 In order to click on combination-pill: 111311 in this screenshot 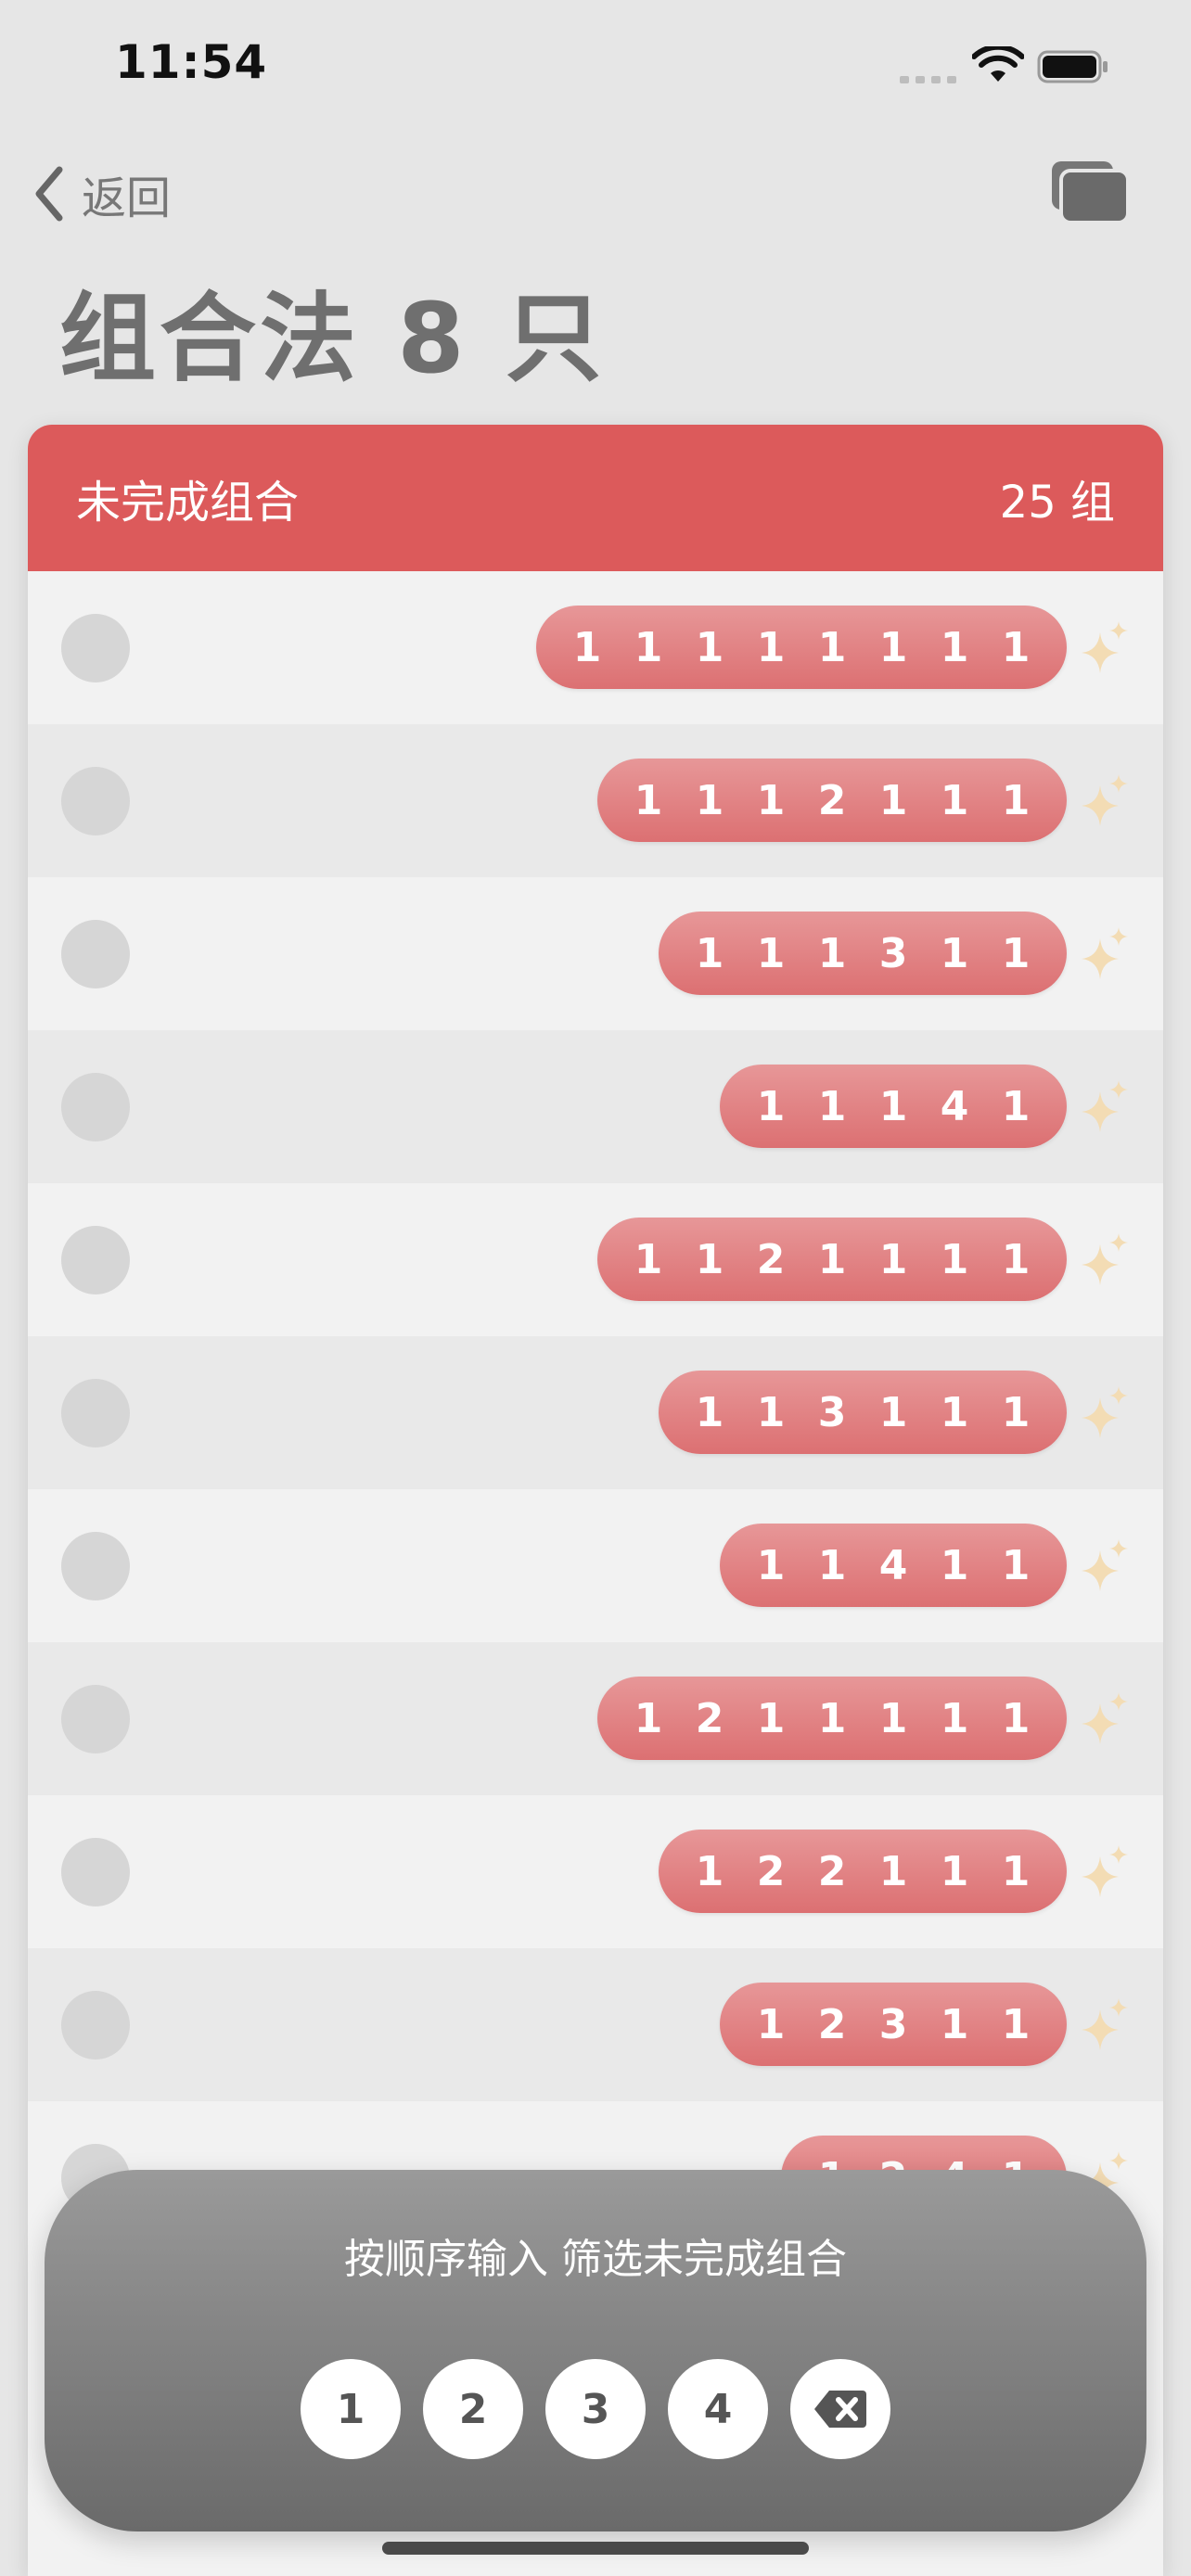, I will do `click(863, 953)`.